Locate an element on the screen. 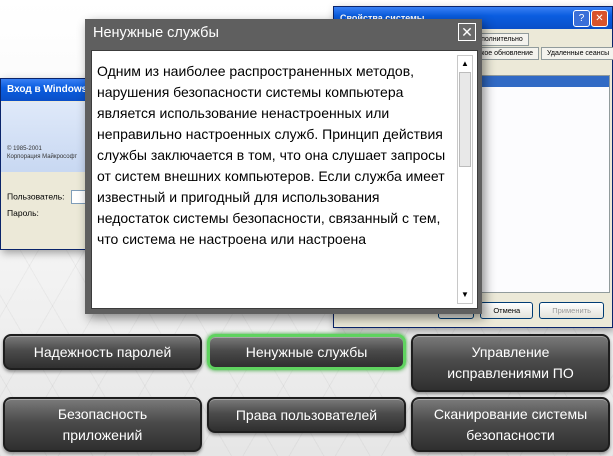 Image resolution: width=613 pixels, height=456 pixels. topic-services-button: Ненужные службы is located at coordinates (306, 352).